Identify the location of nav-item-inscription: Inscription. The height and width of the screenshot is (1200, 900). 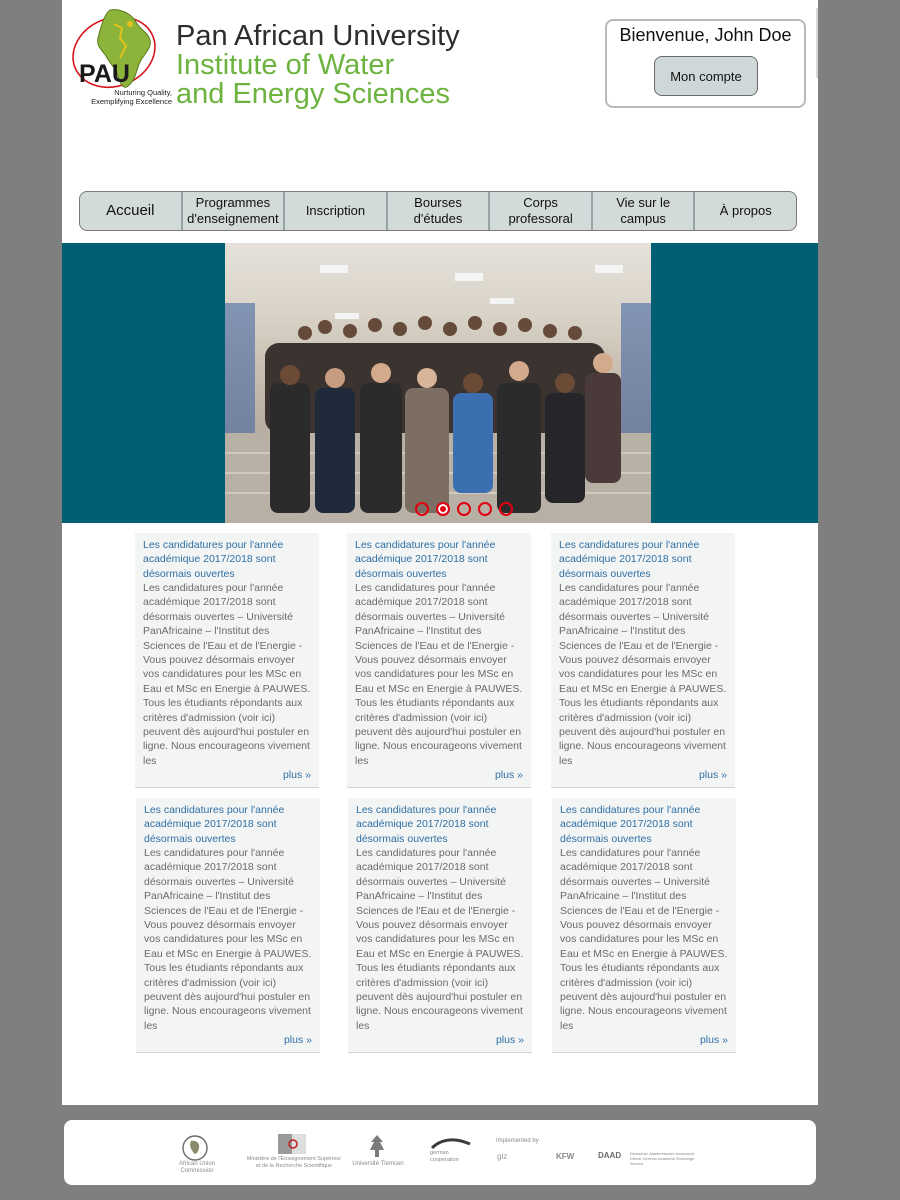
(336, 211).